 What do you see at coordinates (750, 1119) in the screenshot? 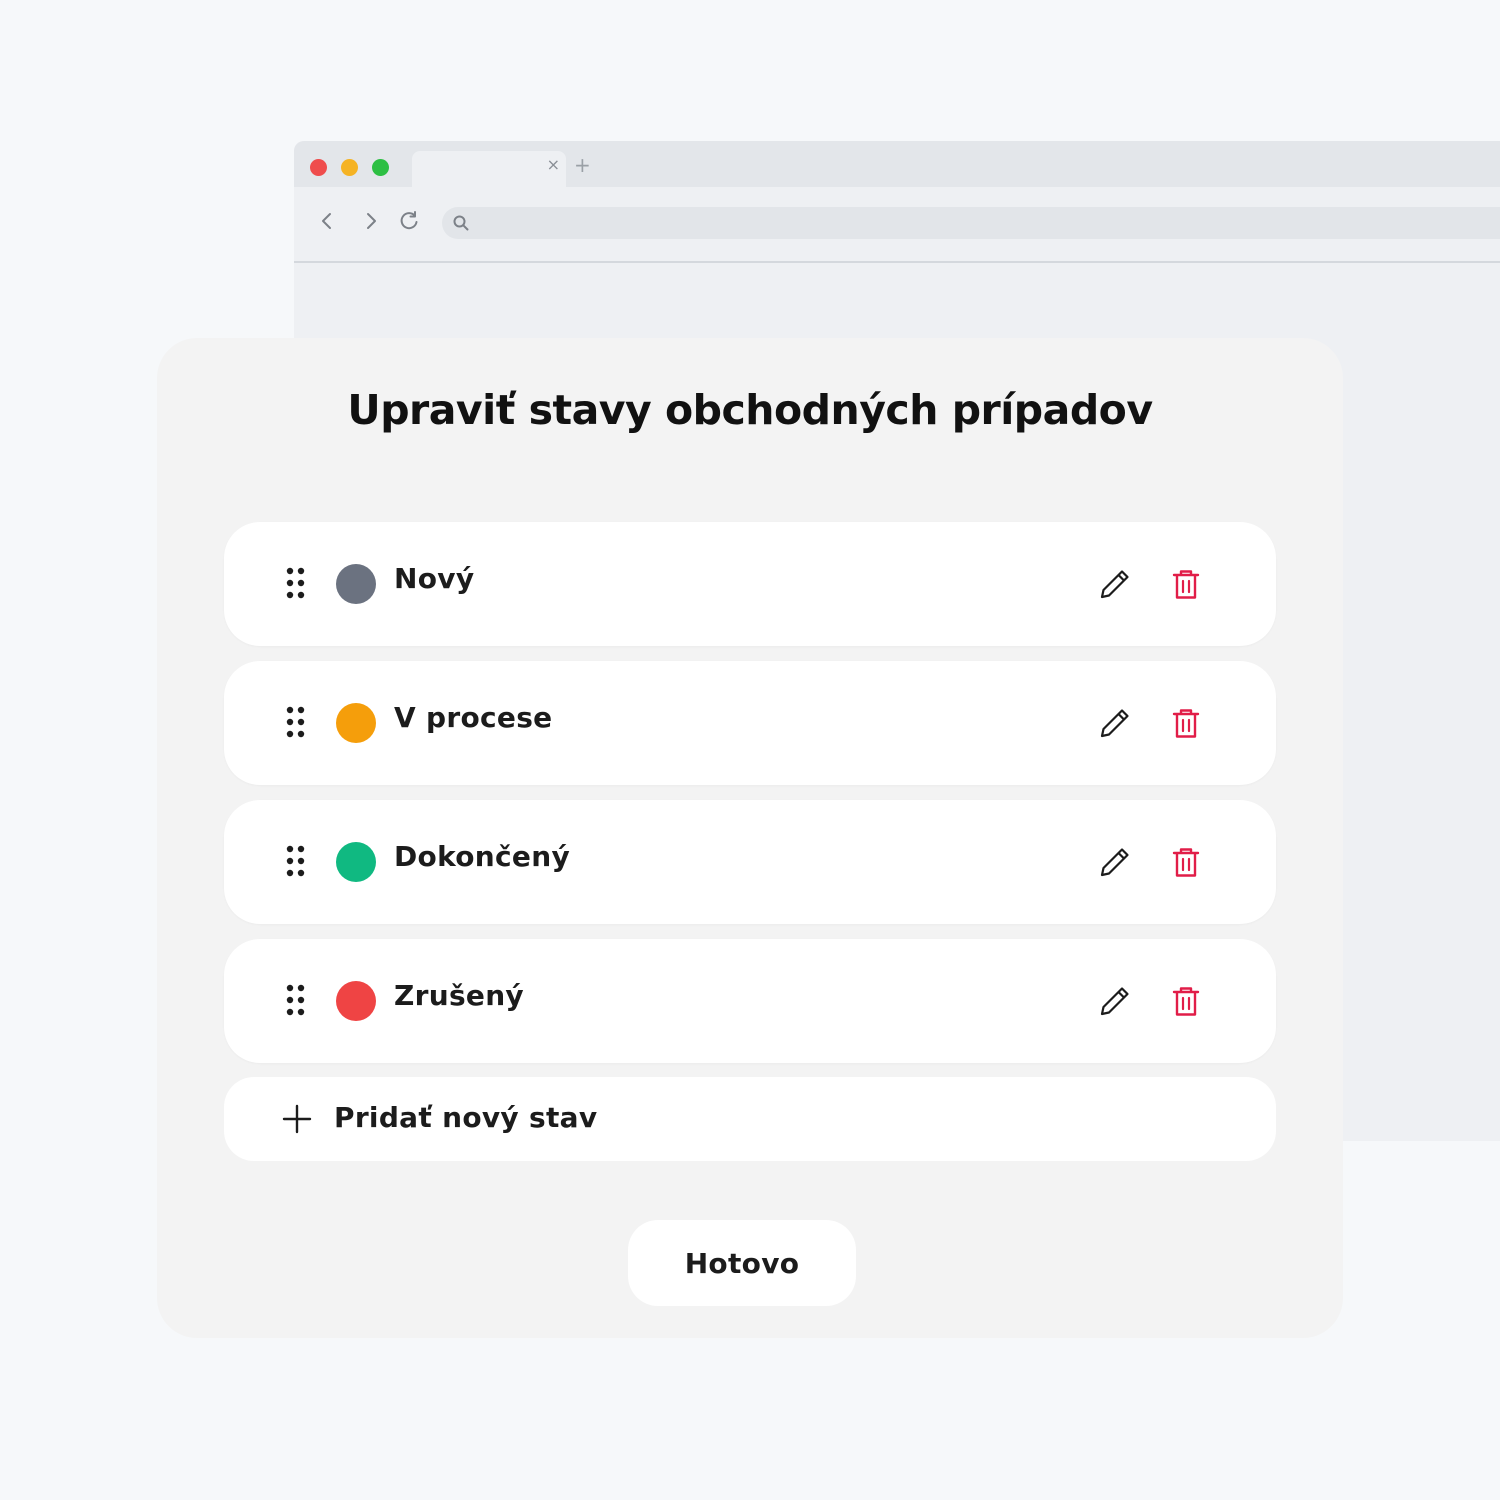
I see `add-status-button: Pridať nový stav` at bounding box center [750, 1119].